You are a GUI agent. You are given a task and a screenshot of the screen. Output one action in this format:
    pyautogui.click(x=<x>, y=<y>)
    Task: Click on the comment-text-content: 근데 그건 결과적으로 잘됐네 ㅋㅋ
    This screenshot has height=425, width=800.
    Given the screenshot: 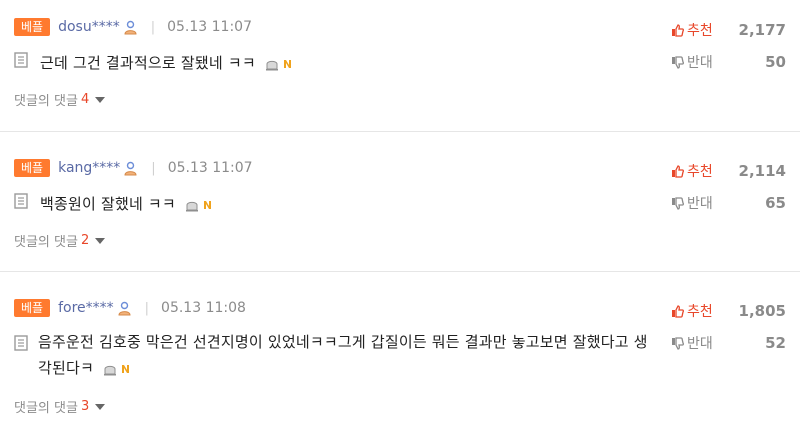 What is the action you would take?
    pyautogui.click(x=148, y=63)
    